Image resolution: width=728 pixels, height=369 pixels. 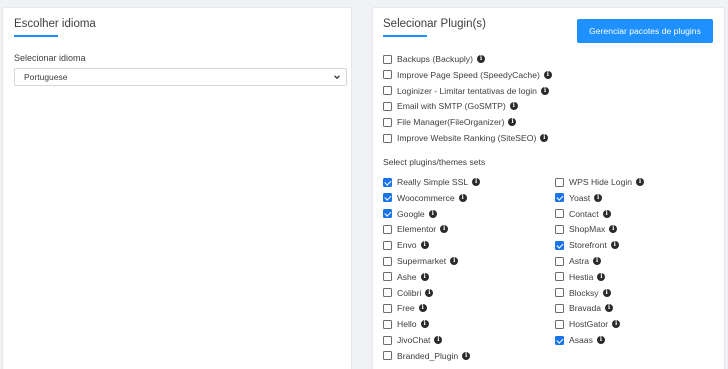 I want to click on checkbox-label: Yoast, so click(x=580, y=197).